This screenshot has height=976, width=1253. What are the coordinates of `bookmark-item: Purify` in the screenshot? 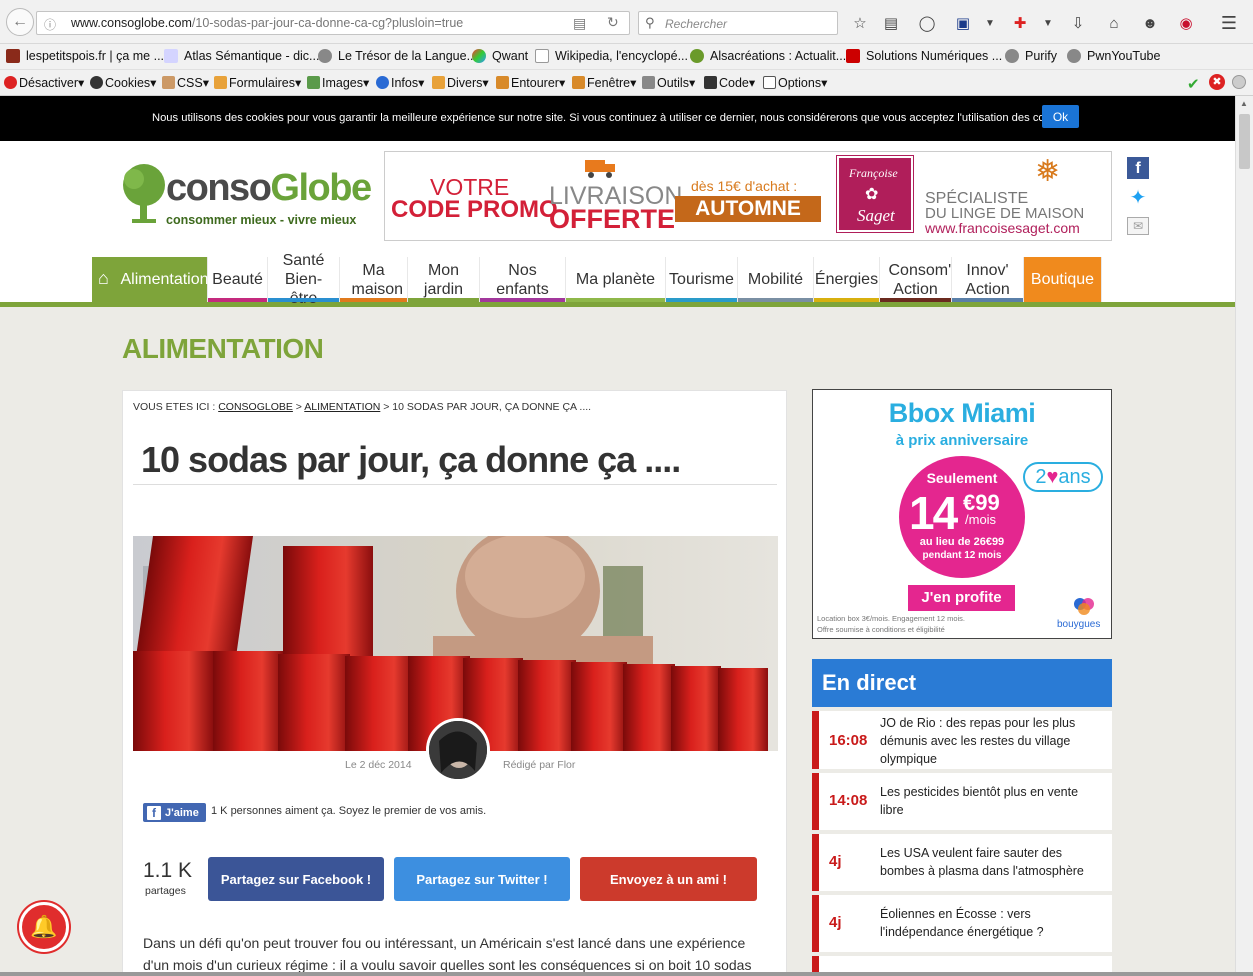 It's located at (1031, 56).